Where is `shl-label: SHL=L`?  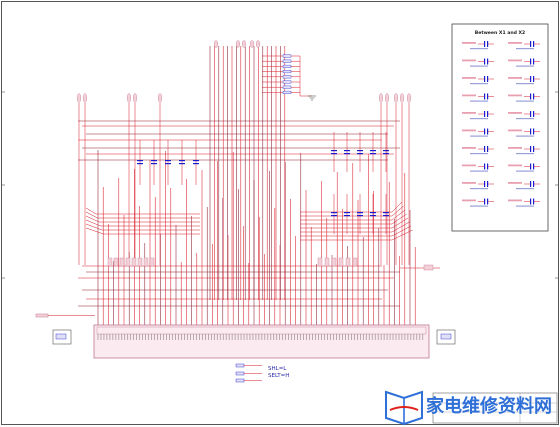 shl-label: SHL=L is located at coordinates (277, 369).